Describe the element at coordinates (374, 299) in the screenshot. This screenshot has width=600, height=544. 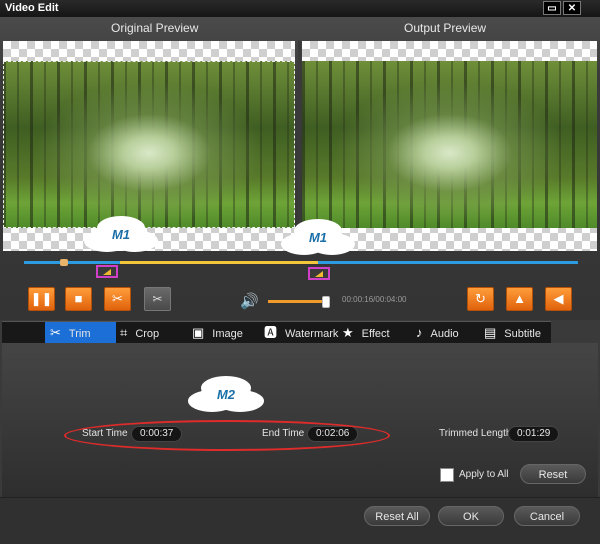
I see `time-display: 00:00:16/00:04:00` at that location.